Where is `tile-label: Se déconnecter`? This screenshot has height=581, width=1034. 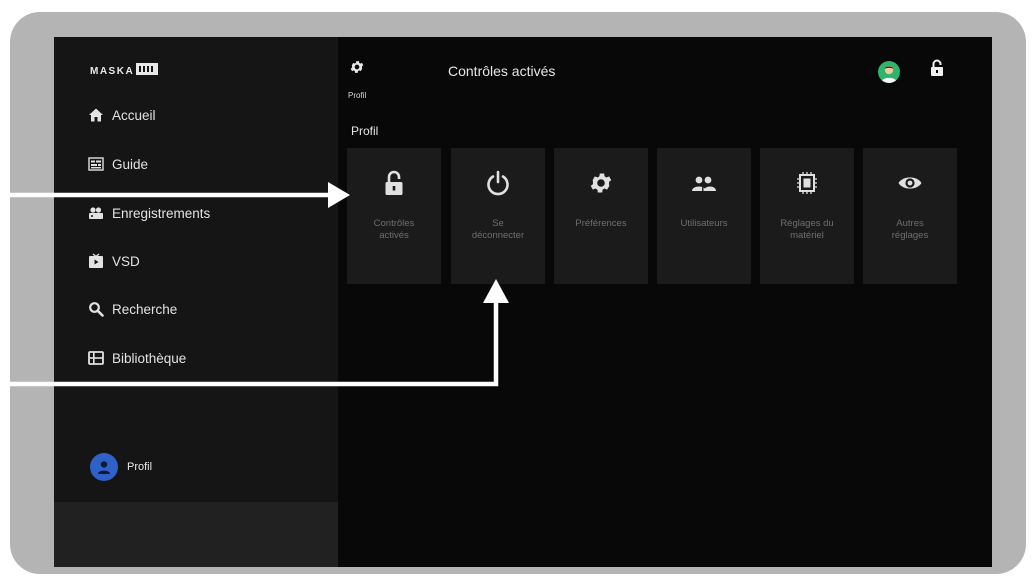 tile-label: Se déconnecter is located at coordinates (498, 229).